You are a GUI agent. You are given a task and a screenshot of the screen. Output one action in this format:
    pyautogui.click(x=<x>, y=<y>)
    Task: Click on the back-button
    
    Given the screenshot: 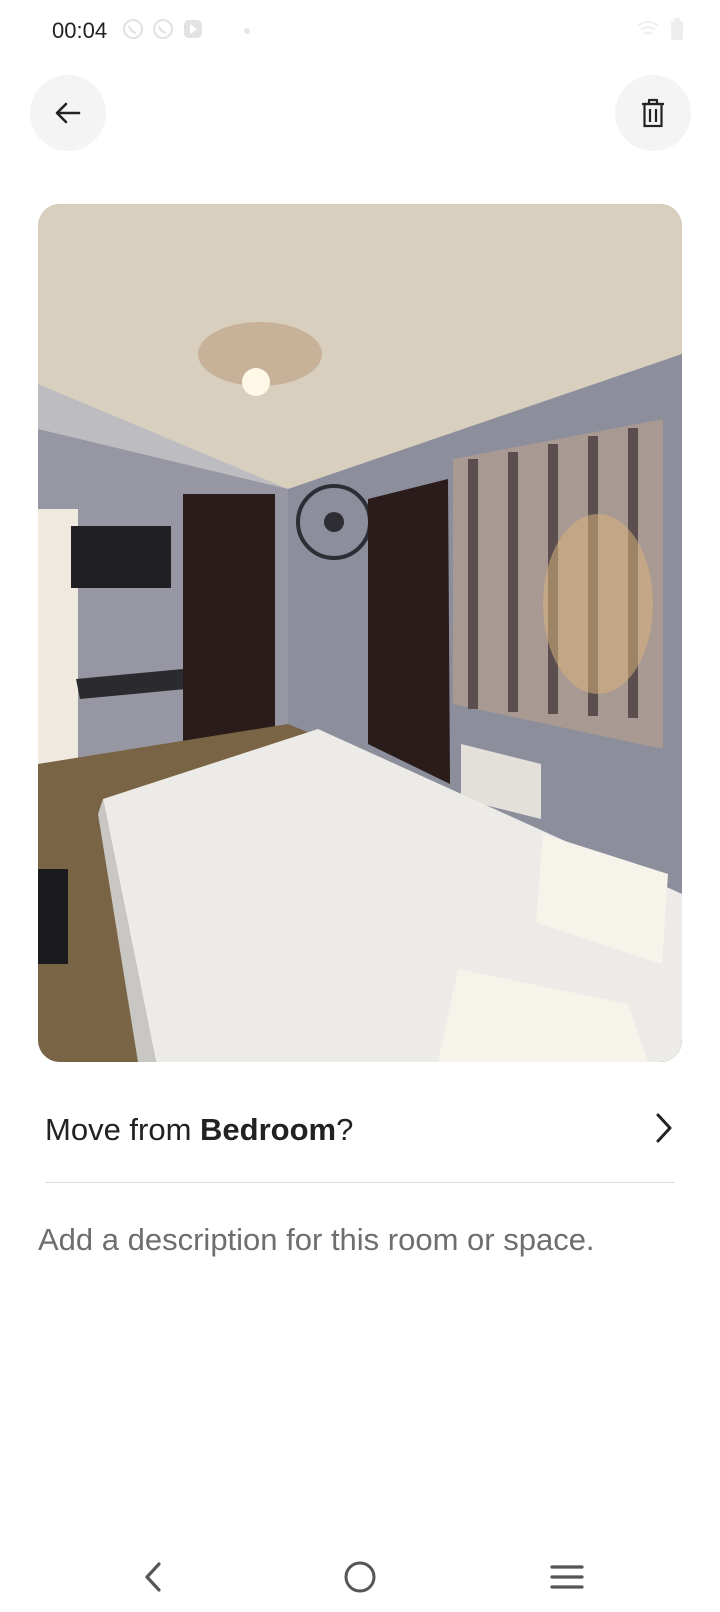 What is the action you would take?
    pyautogui.click(x=68, y=113)
    